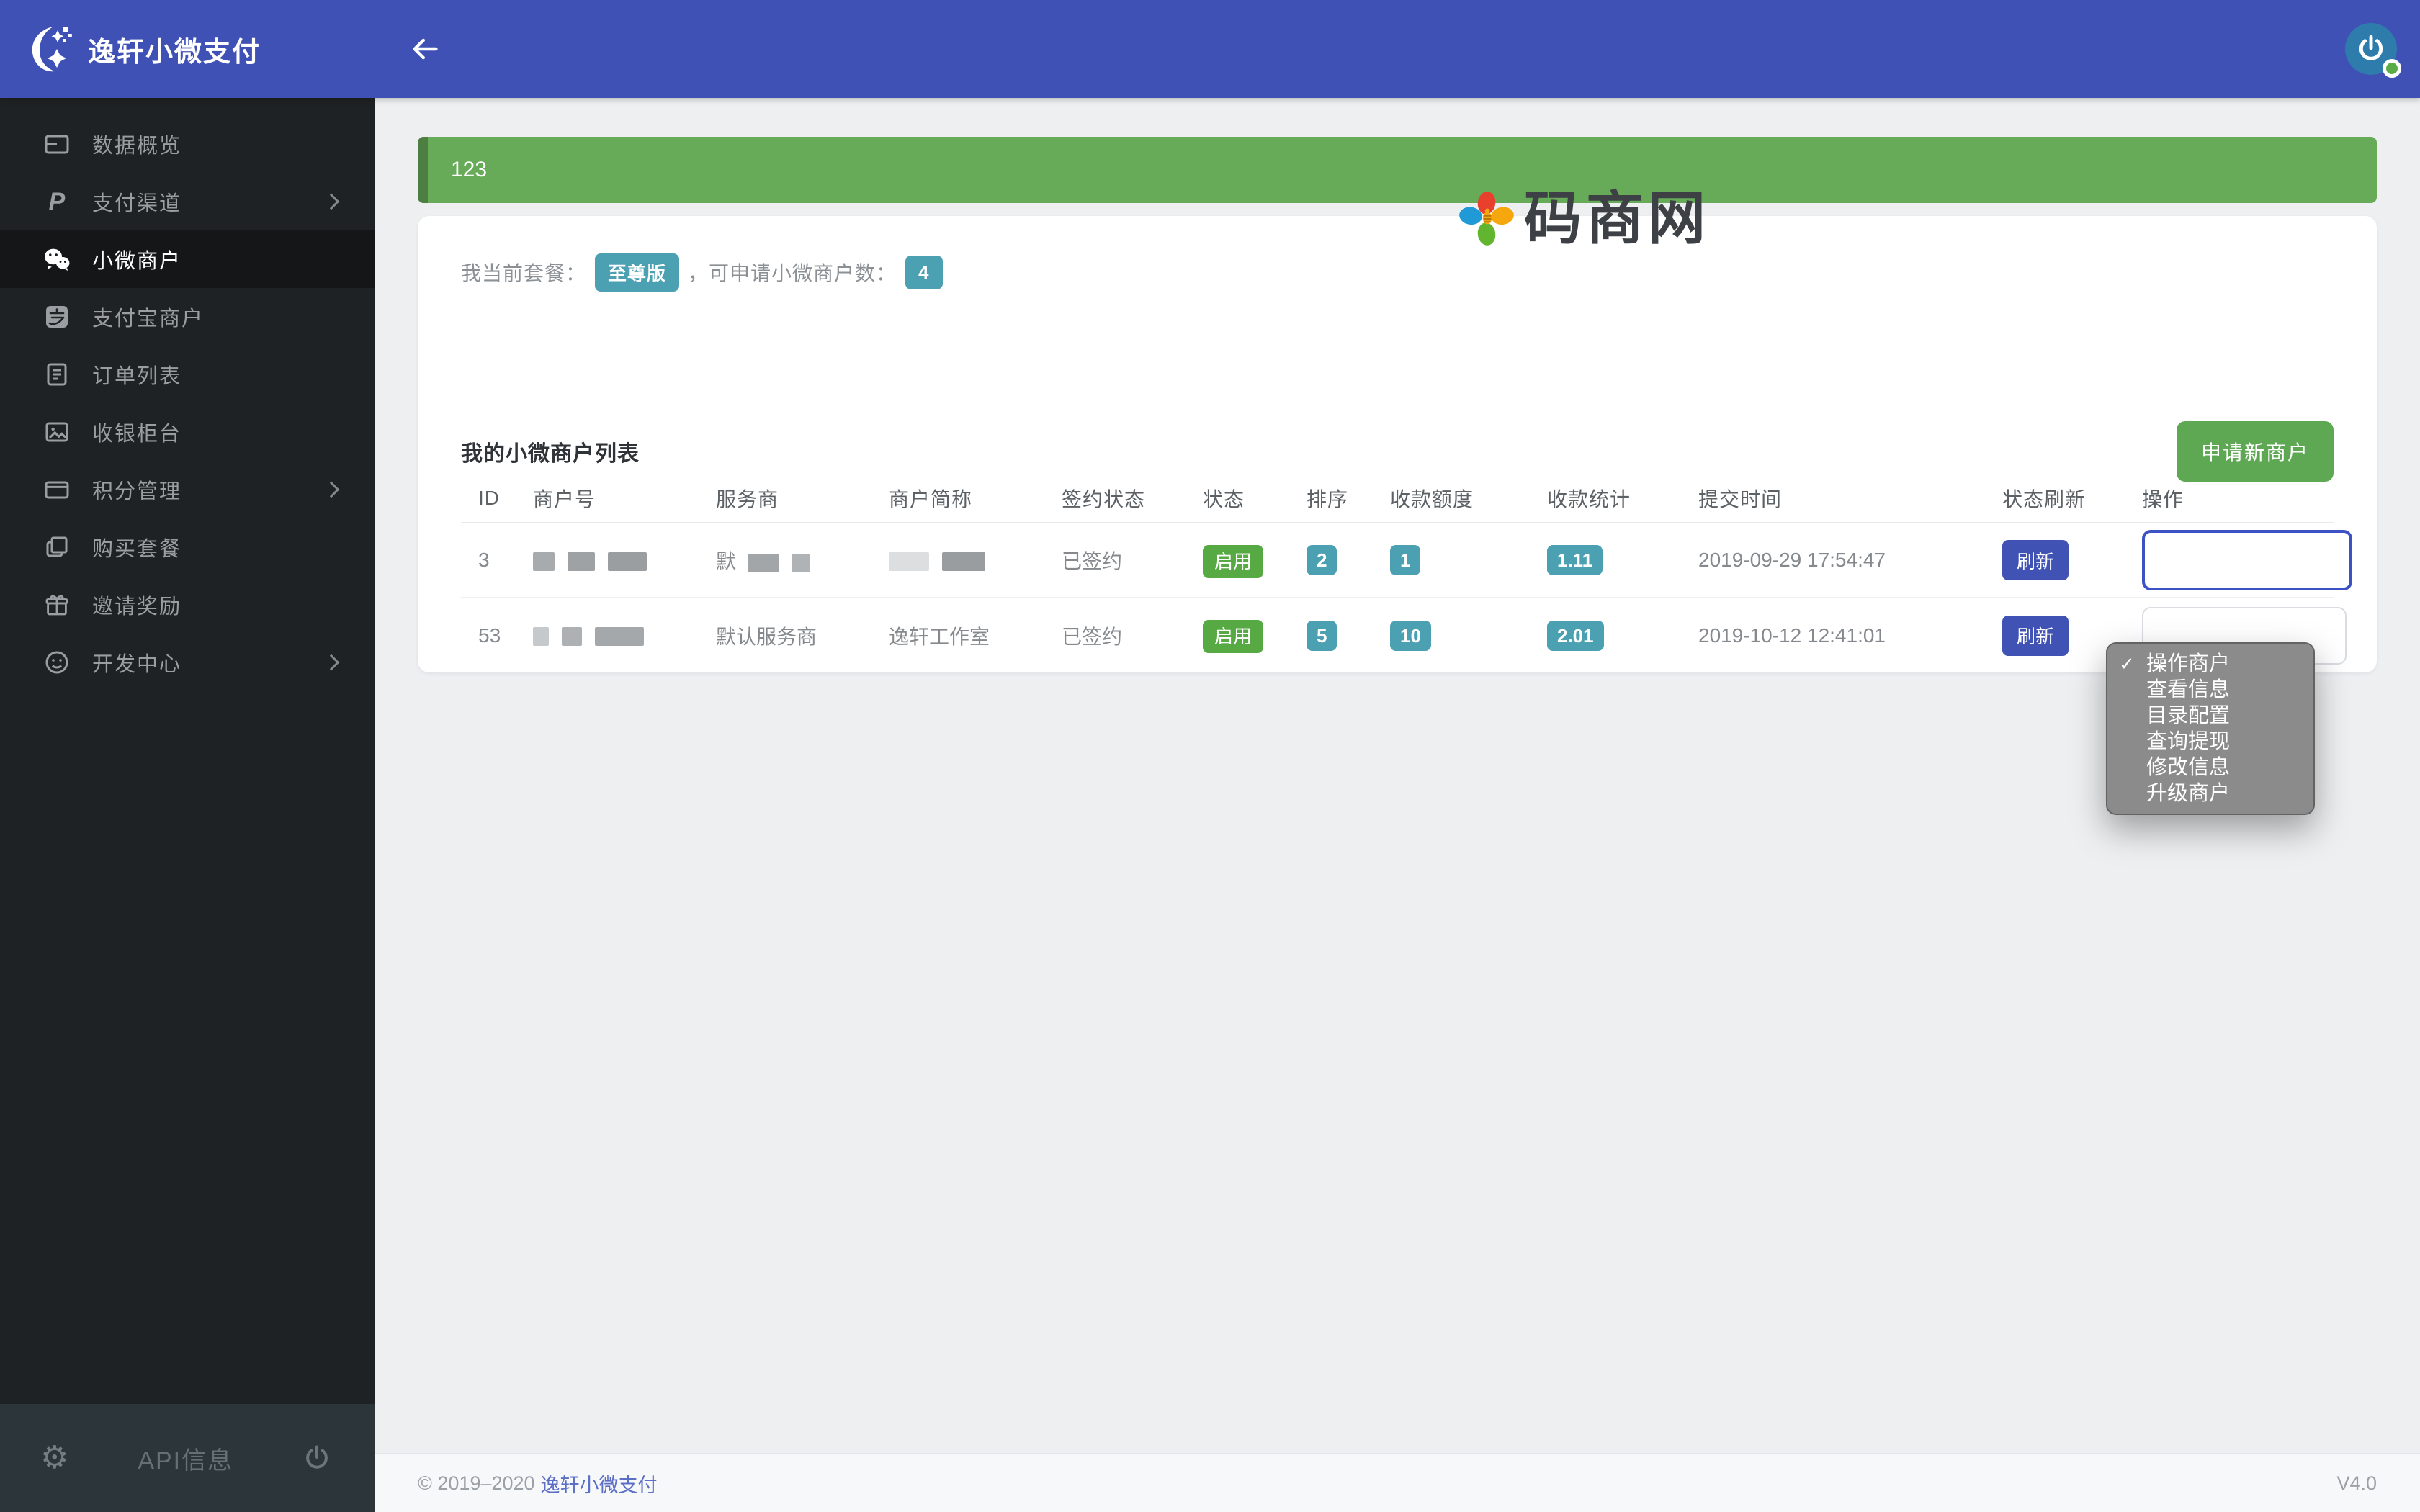 This screenshot has width=2420, height=1512. What do you see at coordinates (1451, 635) in the screenshot?
I see `cell-quota: 10` at bounding box center [1451, 635].